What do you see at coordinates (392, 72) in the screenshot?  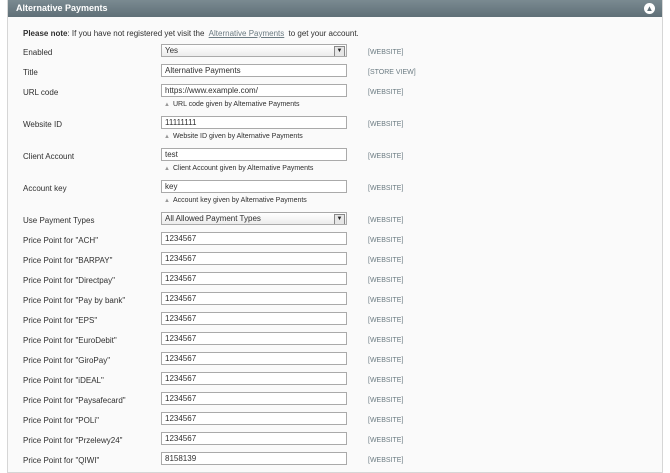 I see `scope-label: [STORE VIEW]` at bounding box center [392, 72].